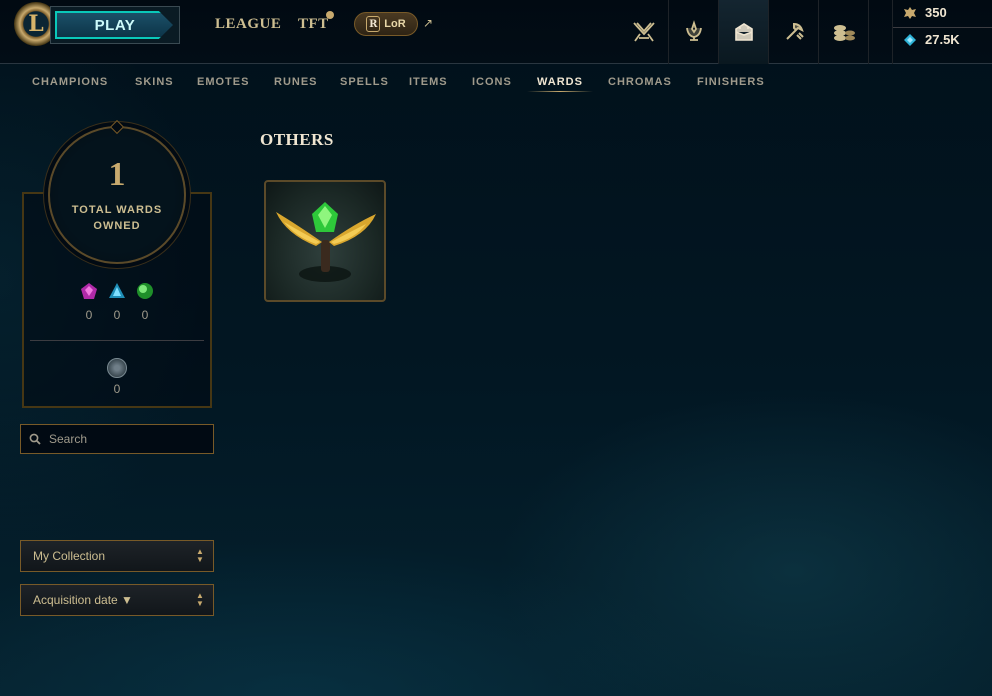  What do you see at coordinates (117, 556) in the screenshot?
I see `collection-filter-dropdown: My Collection ▲ ▼` at bounding box center [117, 556].